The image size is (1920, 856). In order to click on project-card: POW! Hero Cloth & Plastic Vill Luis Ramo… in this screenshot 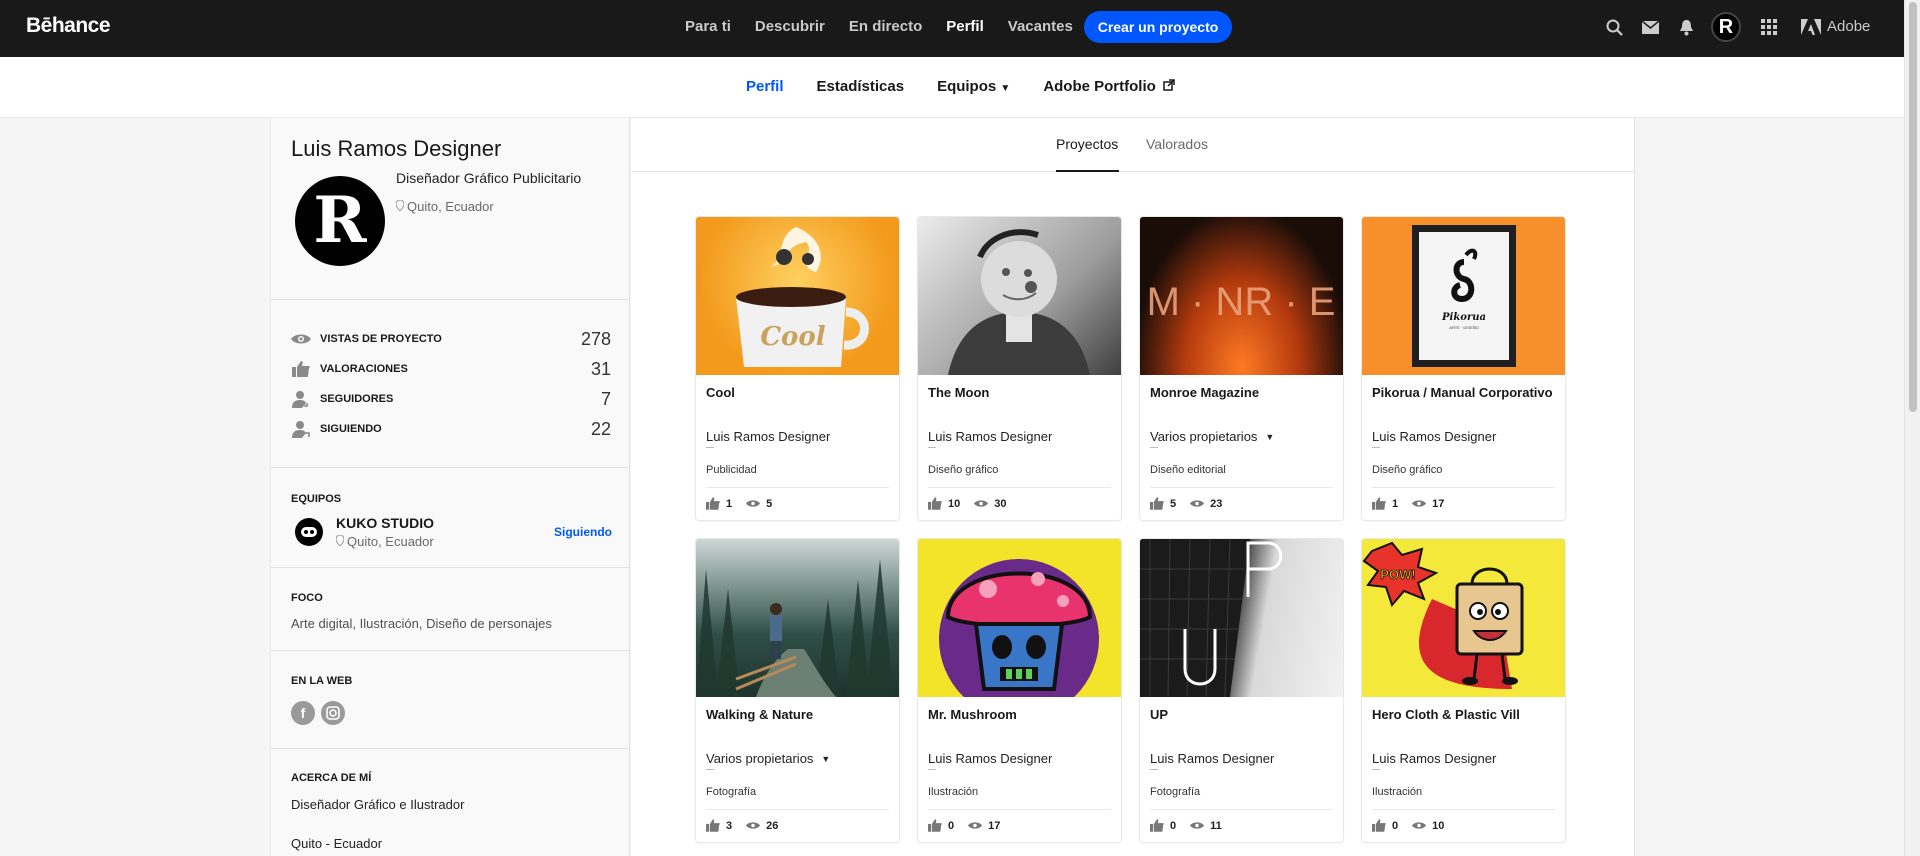, I will do `click(1463, 690)`.